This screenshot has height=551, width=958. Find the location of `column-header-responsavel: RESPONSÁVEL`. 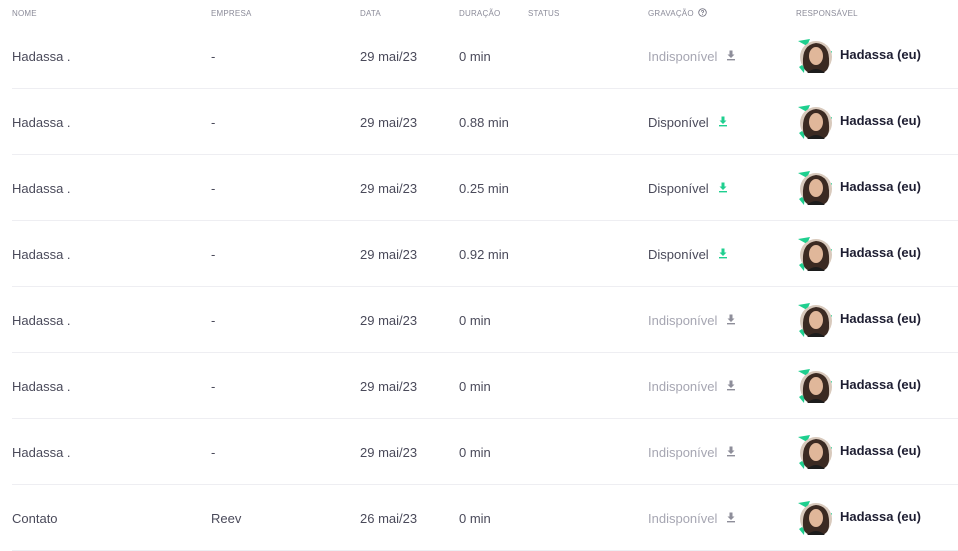

column-header-responsavel: RESPONSÁVEL is located at coordinates (827, 13).